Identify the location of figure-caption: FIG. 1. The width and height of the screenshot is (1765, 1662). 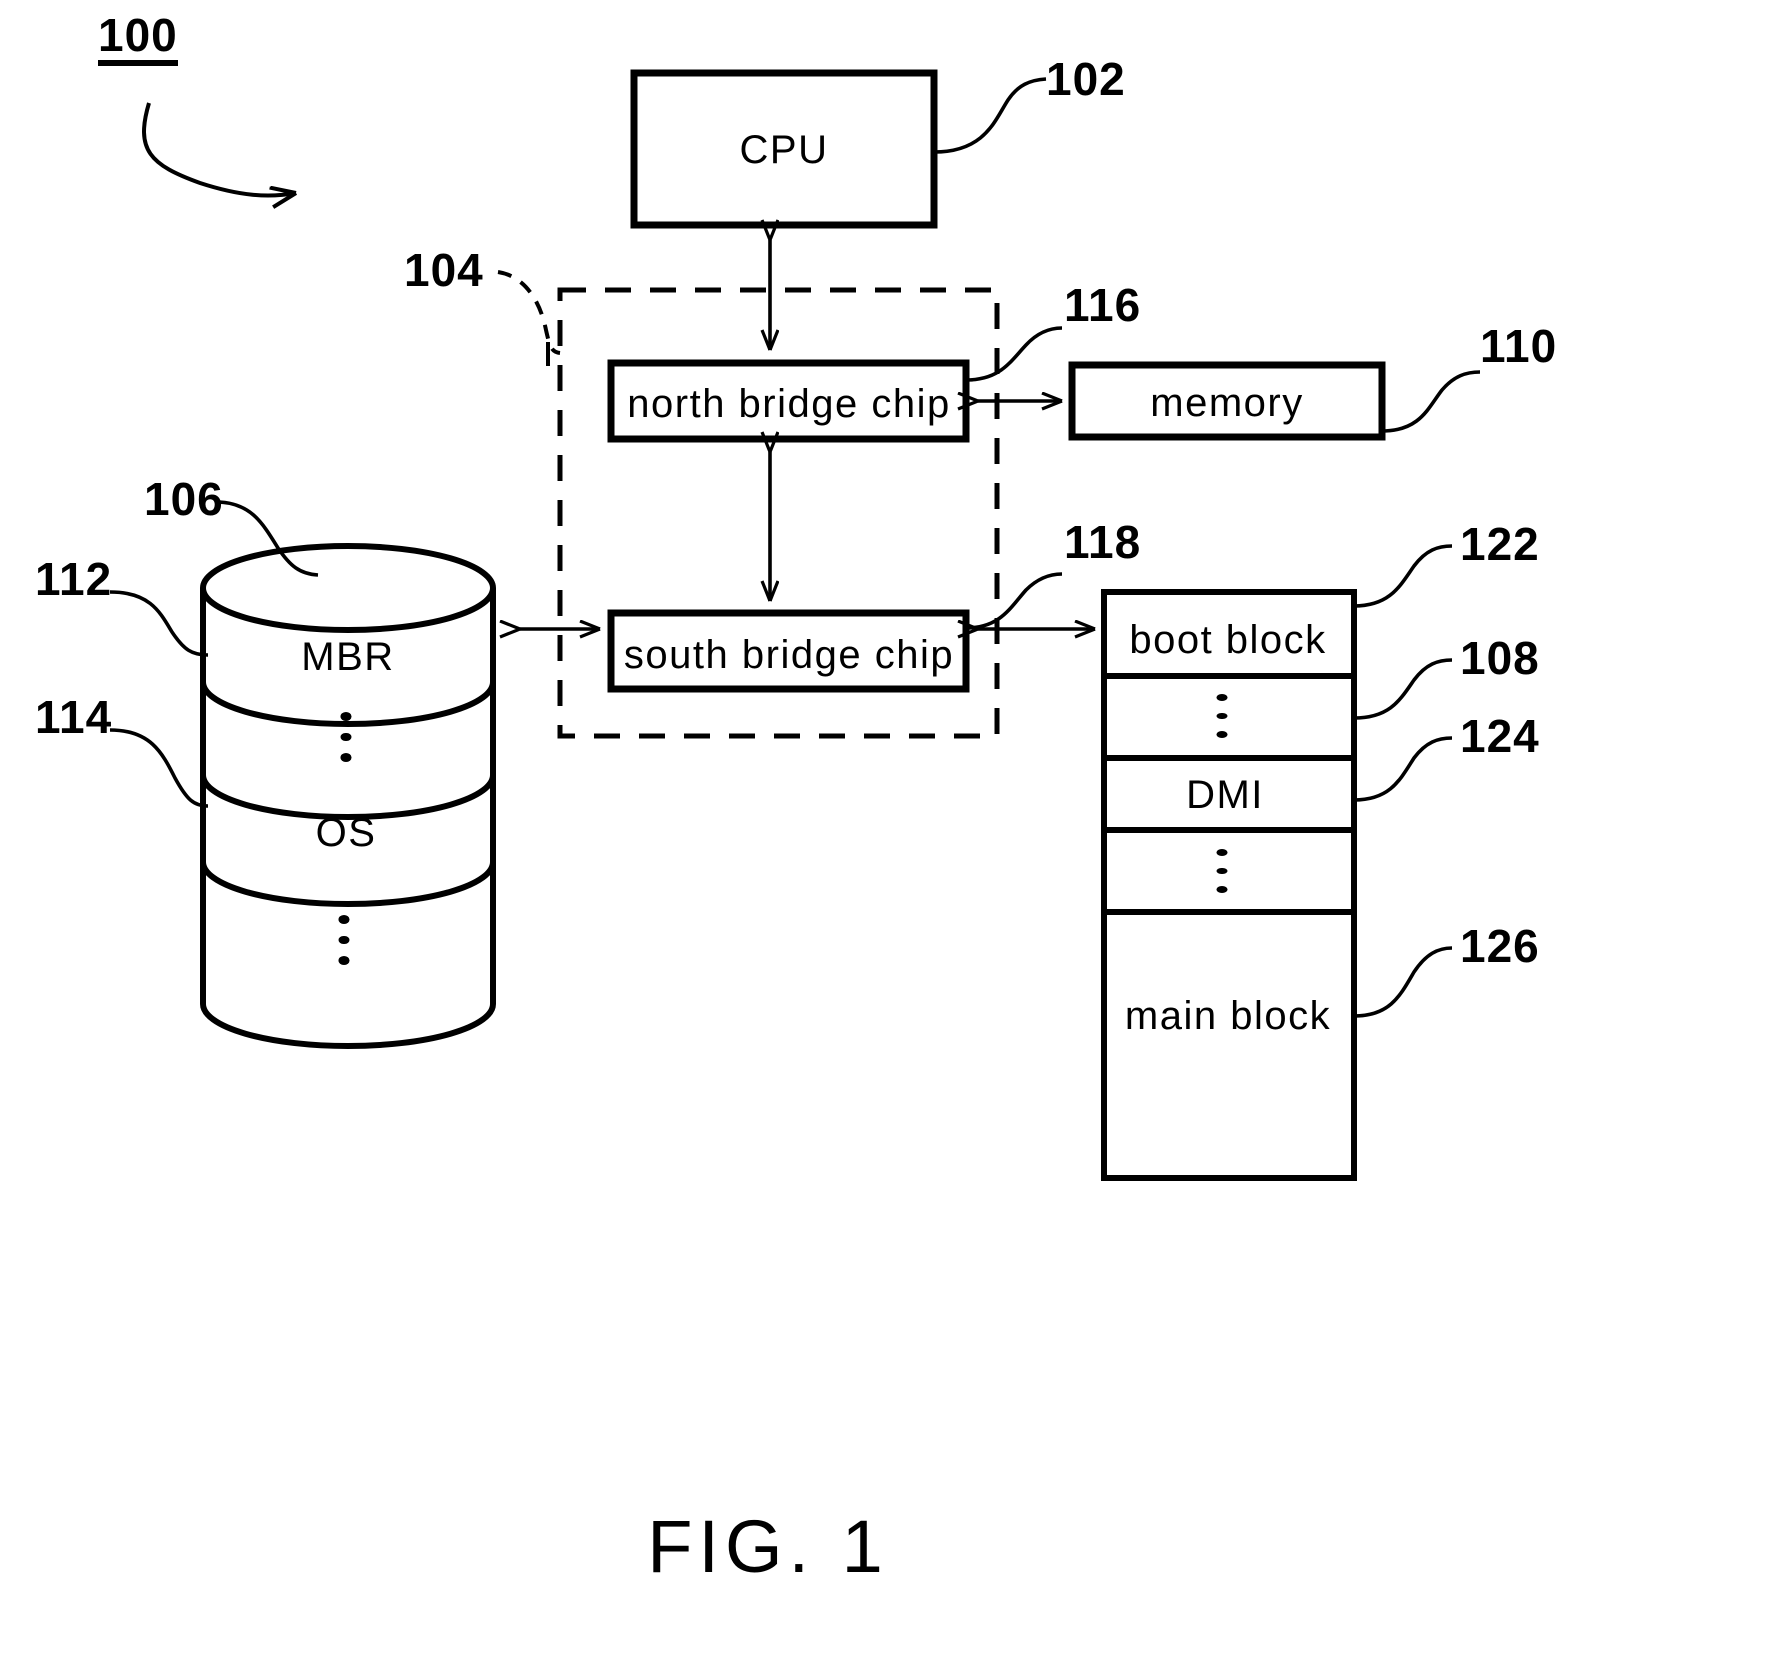
(768, 1546).